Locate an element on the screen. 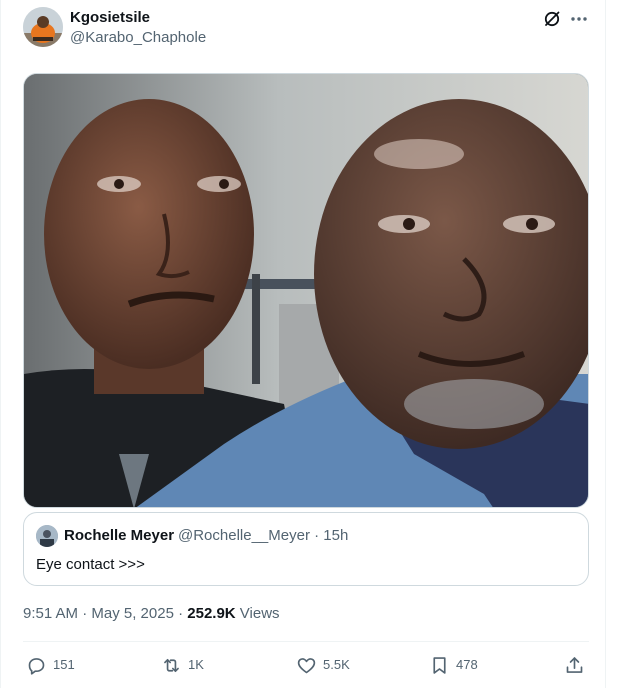 This screenshot has width=617, height=688. reply-icon is located at coordinates (36, 666).